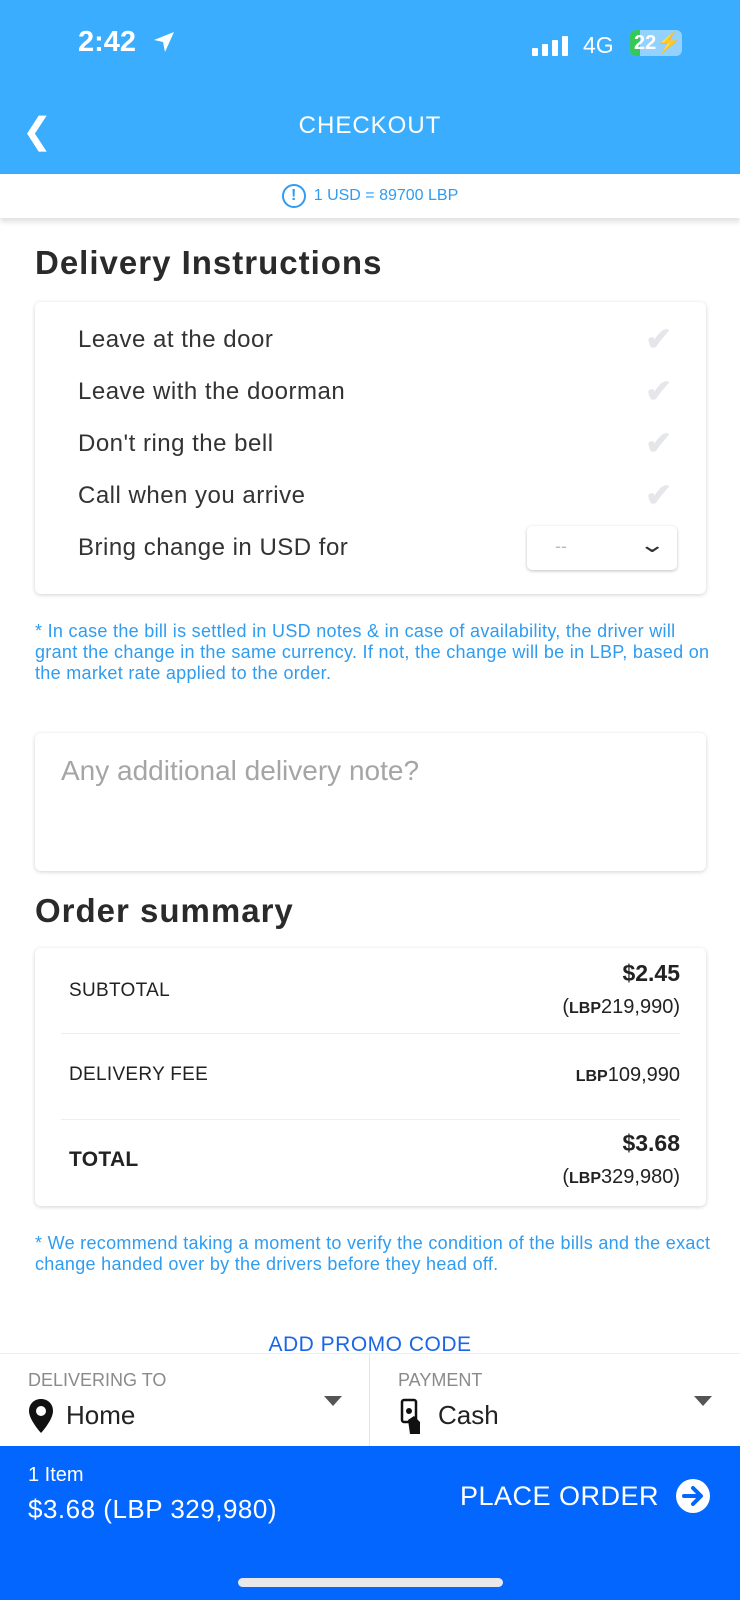 The height and width of the screenshot is (1600, 740). What do you see at coordinates (468, 1415) in the screenshot?
I see `payment-value: Cash` at bounding box center [468, 1415].